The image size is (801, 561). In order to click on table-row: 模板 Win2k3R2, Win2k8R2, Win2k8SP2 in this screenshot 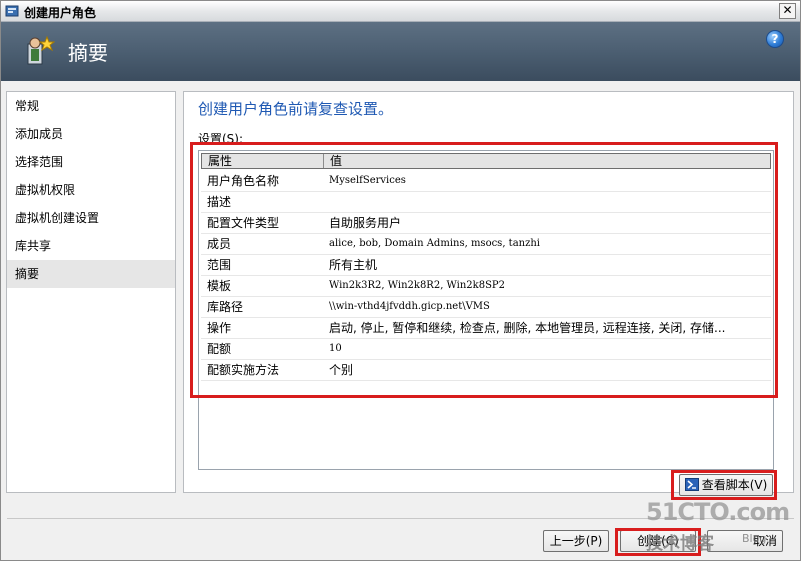, I will do `click(486, 286)`.